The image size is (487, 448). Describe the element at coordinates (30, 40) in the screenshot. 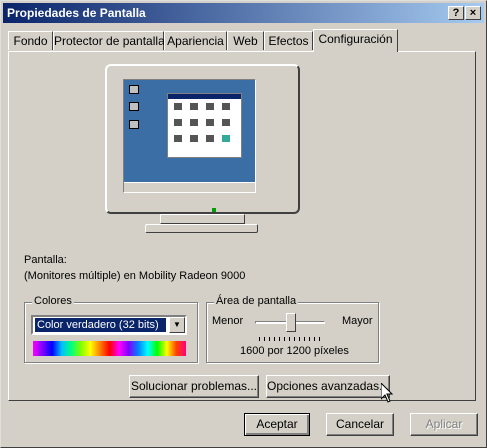

I see `tab-fondo: Fondo` at that location.